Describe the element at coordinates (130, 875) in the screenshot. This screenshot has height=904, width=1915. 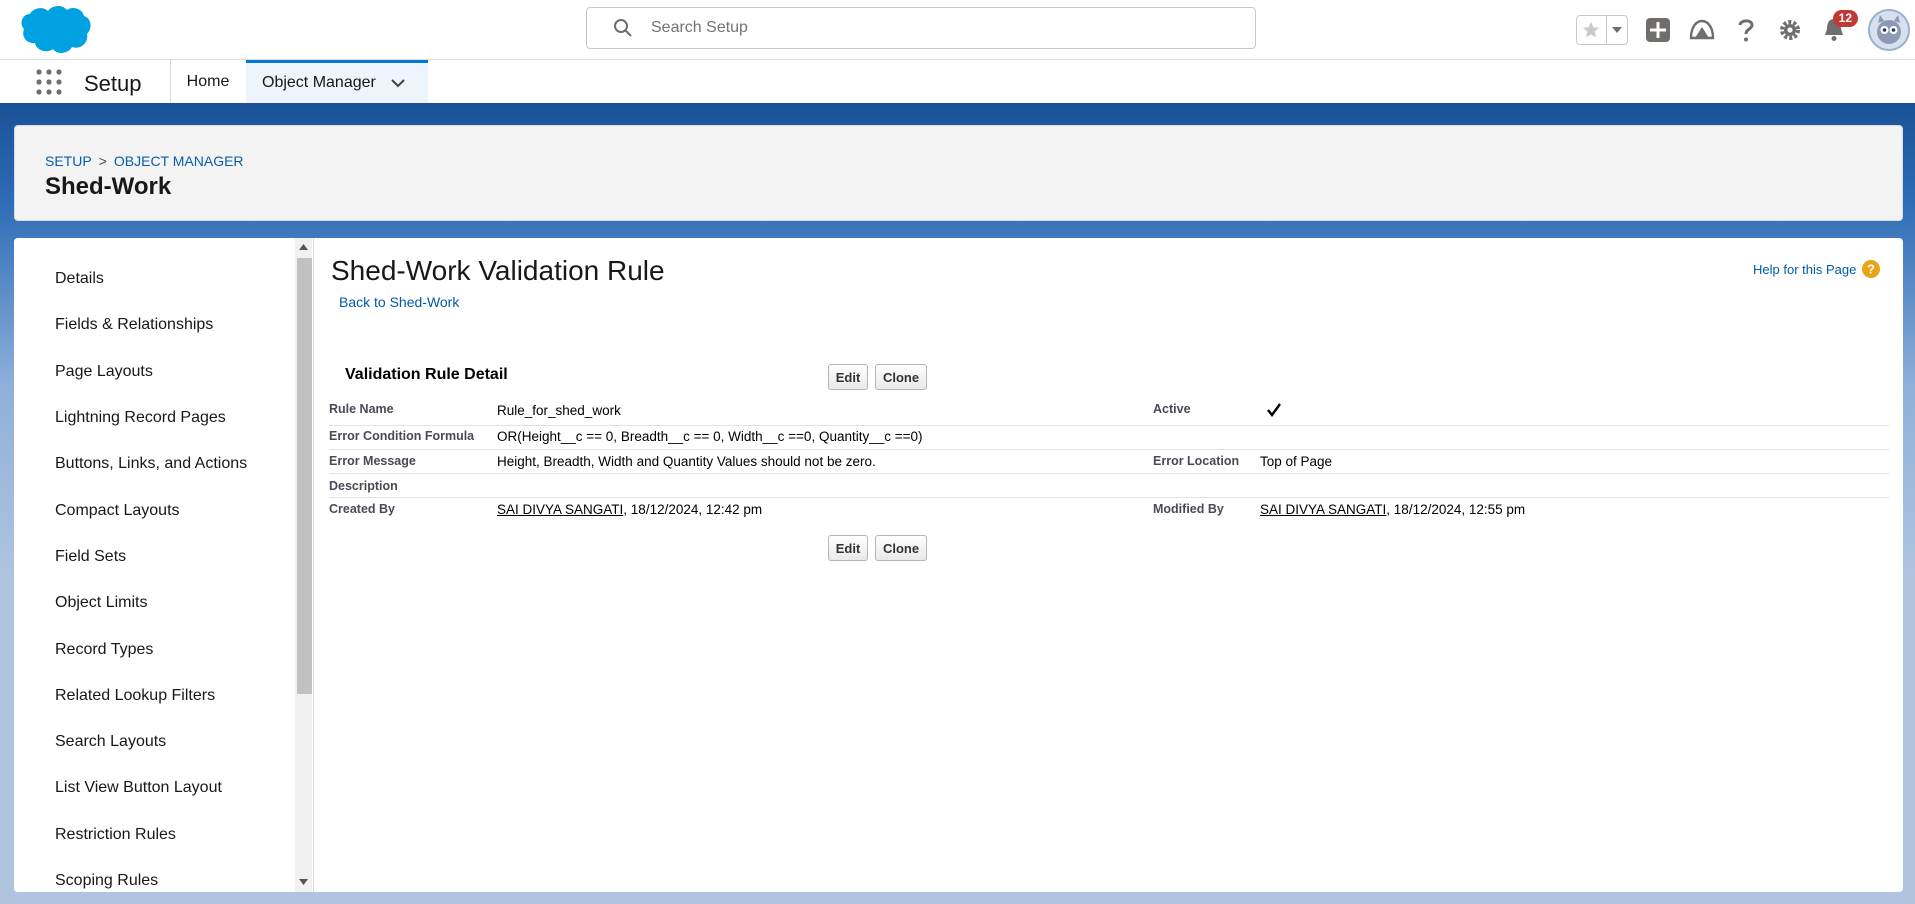
I see `sidebar-item-scoping-rules: Scoping Rules` at that location.